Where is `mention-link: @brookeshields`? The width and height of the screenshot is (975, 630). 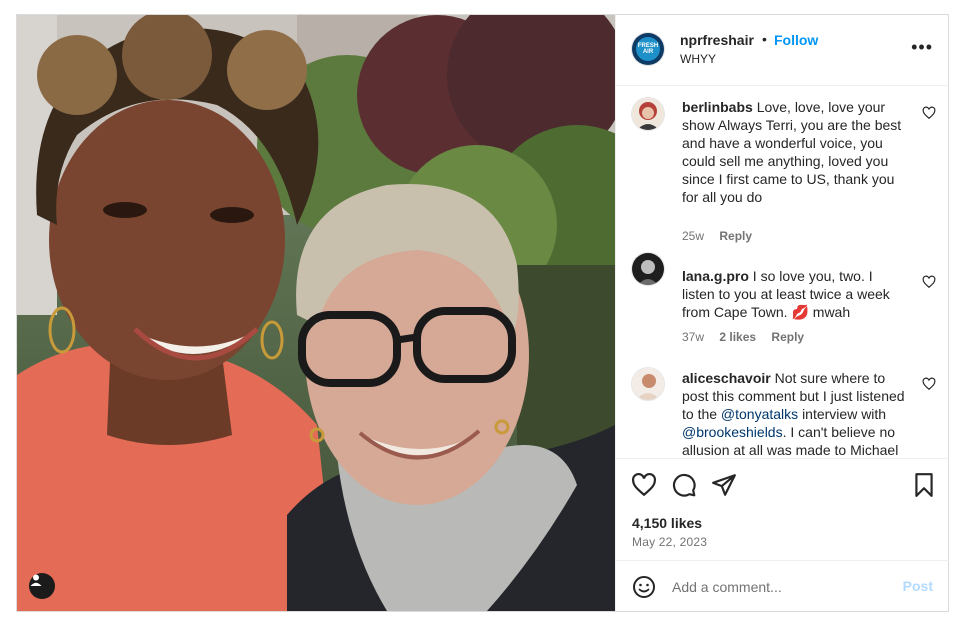
mention-link: @brookeshields is located at coordinates (732, 432).